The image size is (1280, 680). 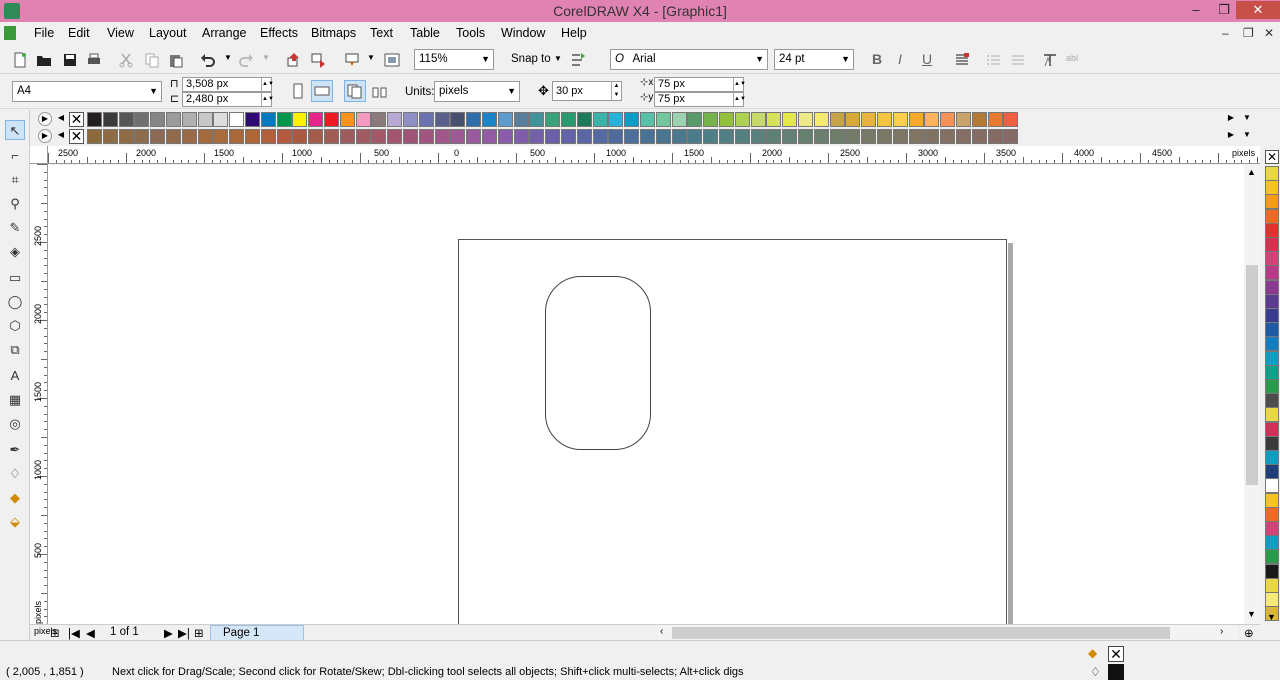 I want to click on current-page-icon, so click(x=380, y=92).